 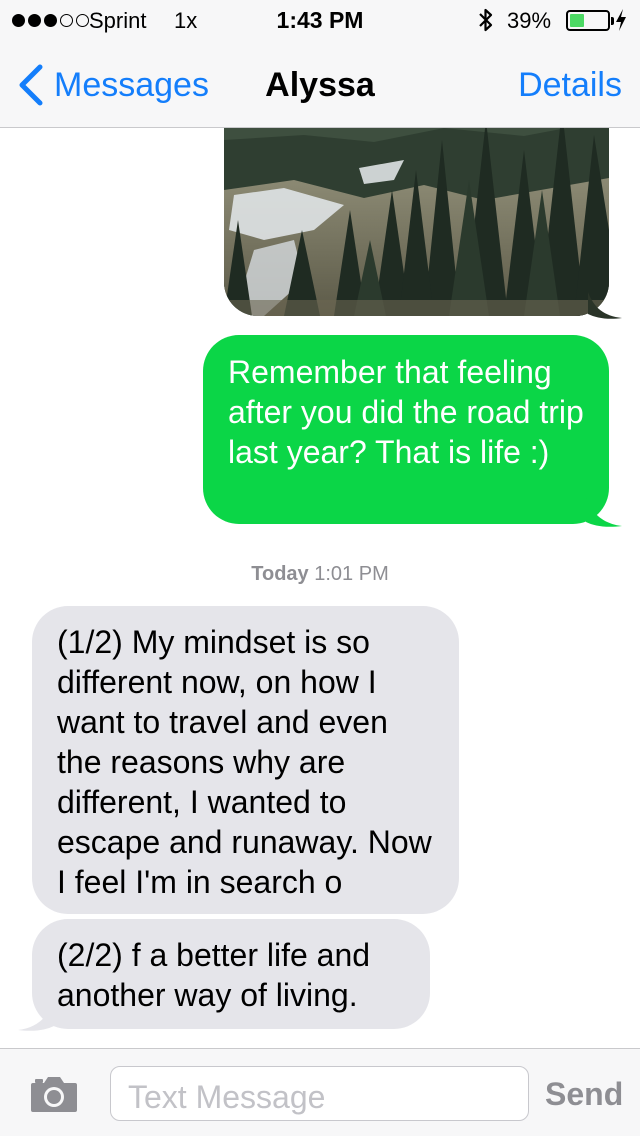 I want to click on battery-percent: 39%, so click(x=529, y=20).